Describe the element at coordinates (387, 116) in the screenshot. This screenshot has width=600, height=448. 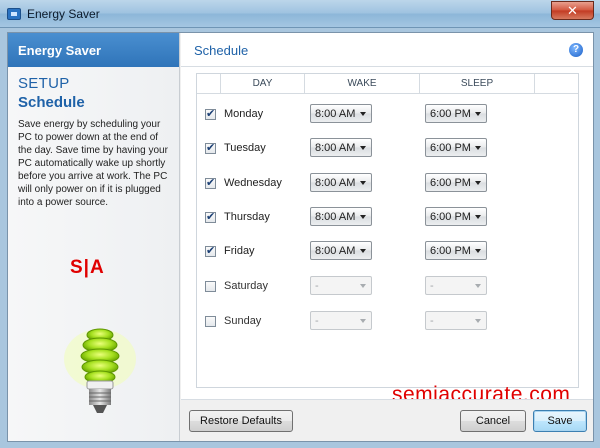
I see `table-row: Monday 8:00 AM 6:00 PM` at that location.